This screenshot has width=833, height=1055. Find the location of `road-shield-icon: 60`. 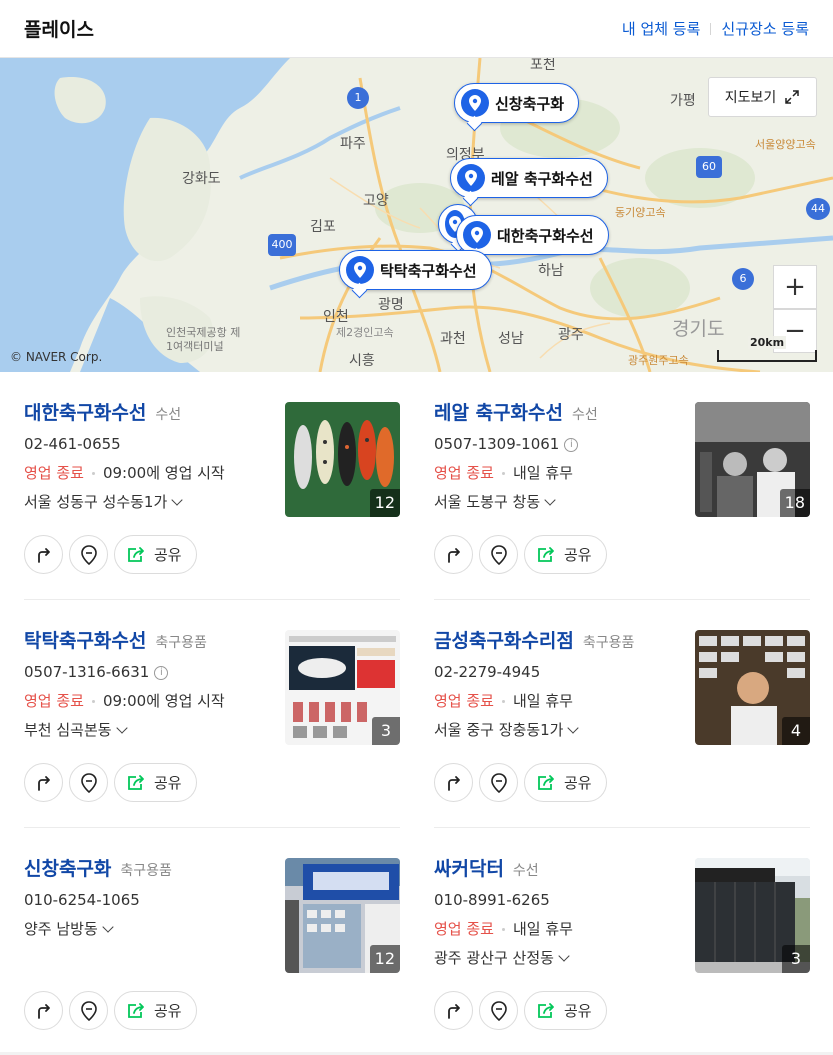

road-shield-icon: 60 is located at coordinates (709, 167).